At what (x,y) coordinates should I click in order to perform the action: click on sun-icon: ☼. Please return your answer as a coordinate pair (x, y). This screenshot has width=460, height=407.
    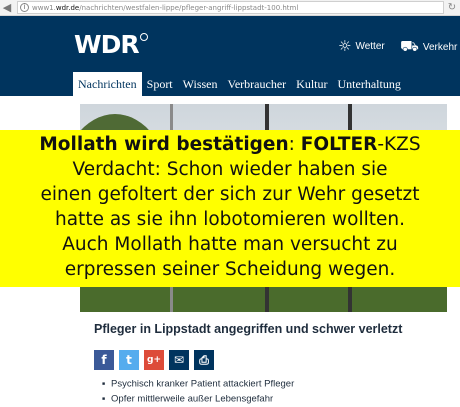
    Looking at the image, I should click on (345, 46).